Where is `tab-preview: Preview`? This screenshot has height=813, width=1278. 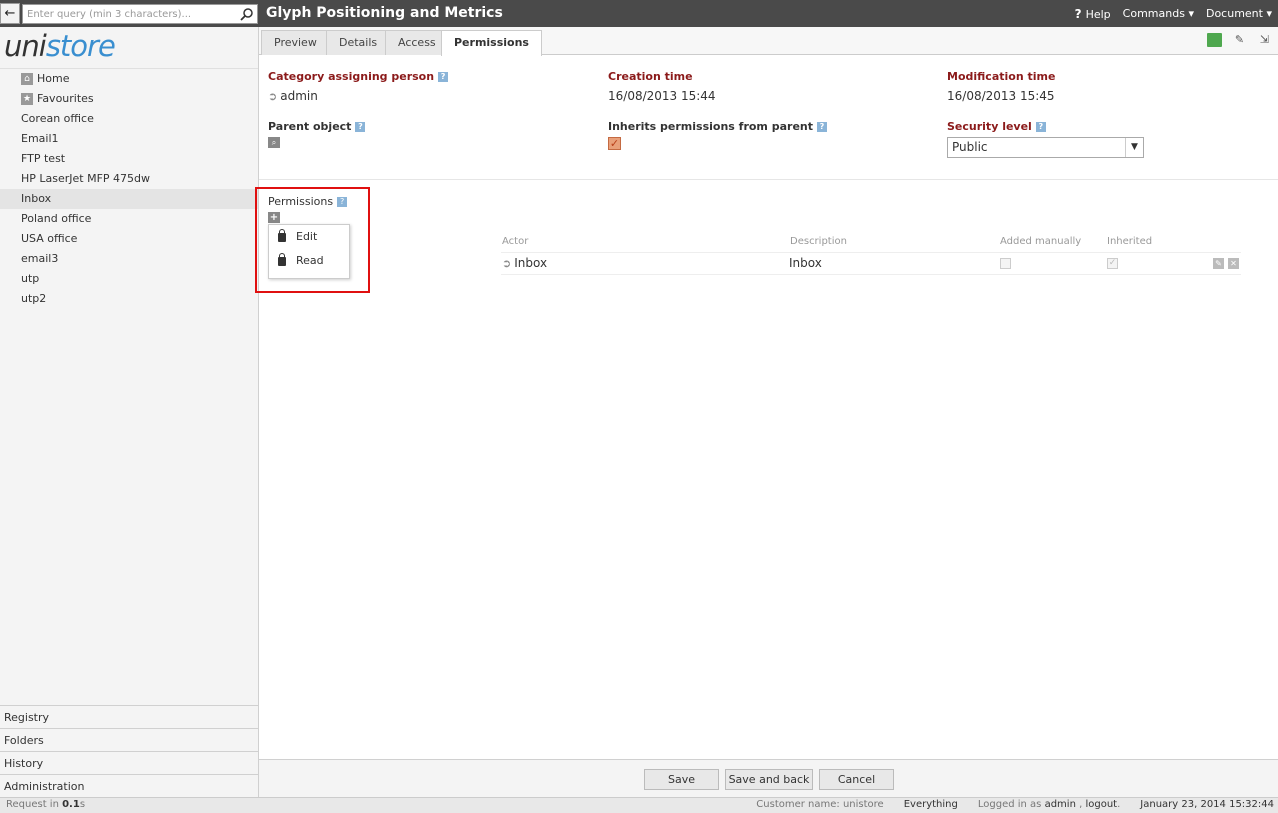
tab-preview: Preview is located at coordinates (295, 42).